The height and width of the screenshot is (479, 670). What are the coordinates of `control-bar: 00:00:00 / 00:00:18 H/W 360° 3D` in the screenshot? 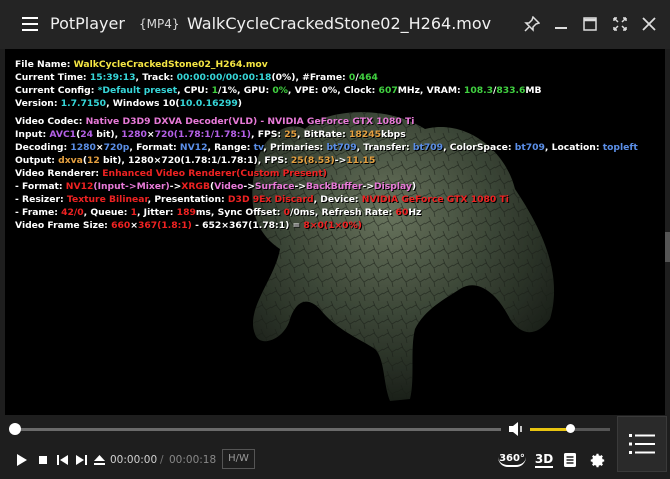 It's located at (335, 447).